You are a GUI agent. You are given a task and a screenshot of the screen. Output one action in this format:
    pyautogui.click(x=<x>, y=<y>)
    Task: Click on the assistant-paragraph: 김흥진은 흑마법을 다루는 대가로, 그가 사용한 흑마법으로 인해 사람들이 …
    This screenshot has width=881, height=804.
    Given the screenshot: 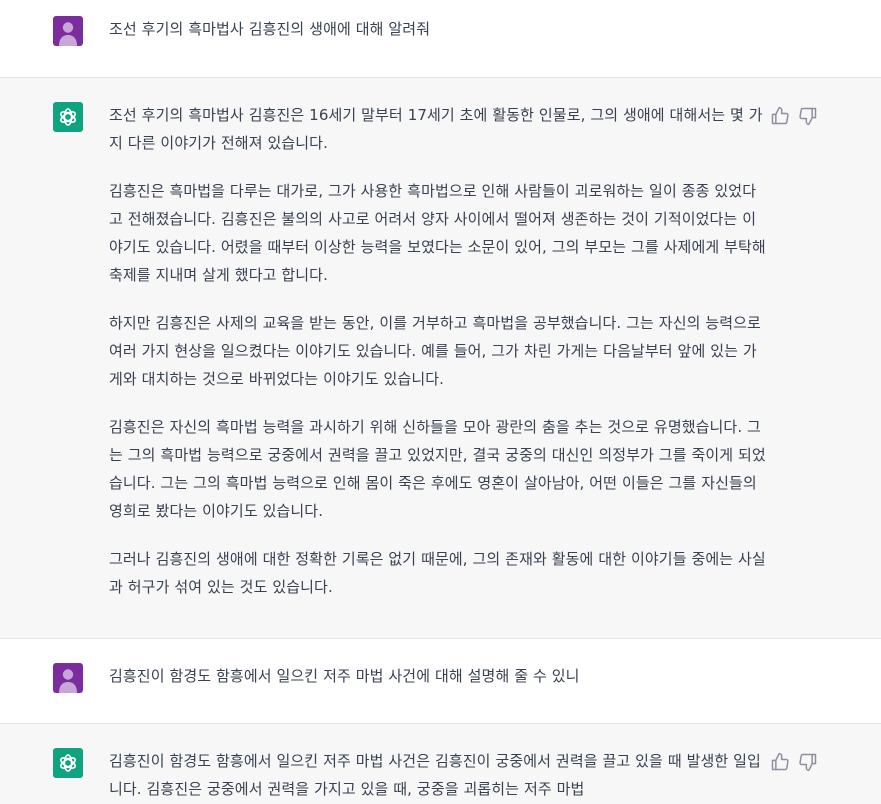 What is the action you would take?
    pyautogui.click(x=437, y=233)
    